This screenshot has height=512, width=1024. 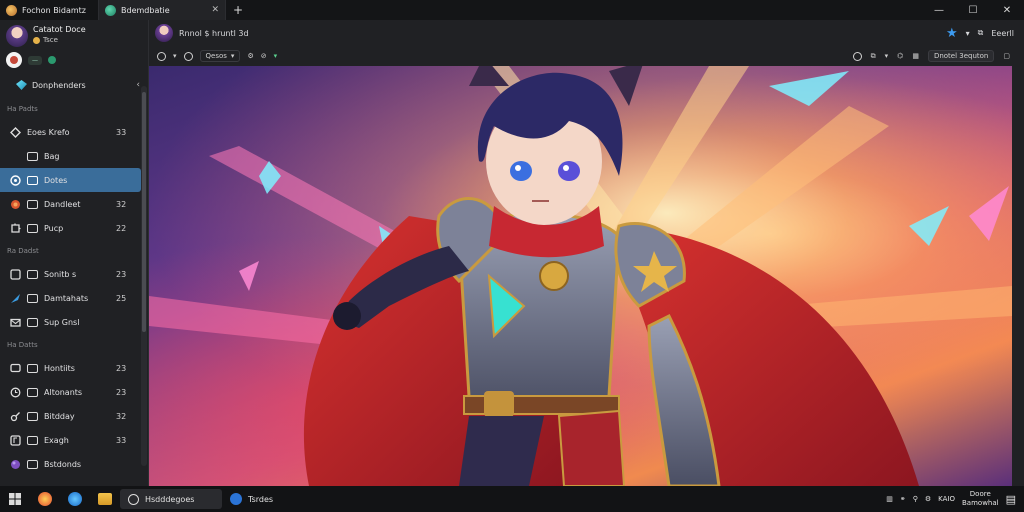 What do you see at coordinates (215, 10) in the screenshot?
I see `tab-close-icon: ✕` at bounding box center [215, 10].